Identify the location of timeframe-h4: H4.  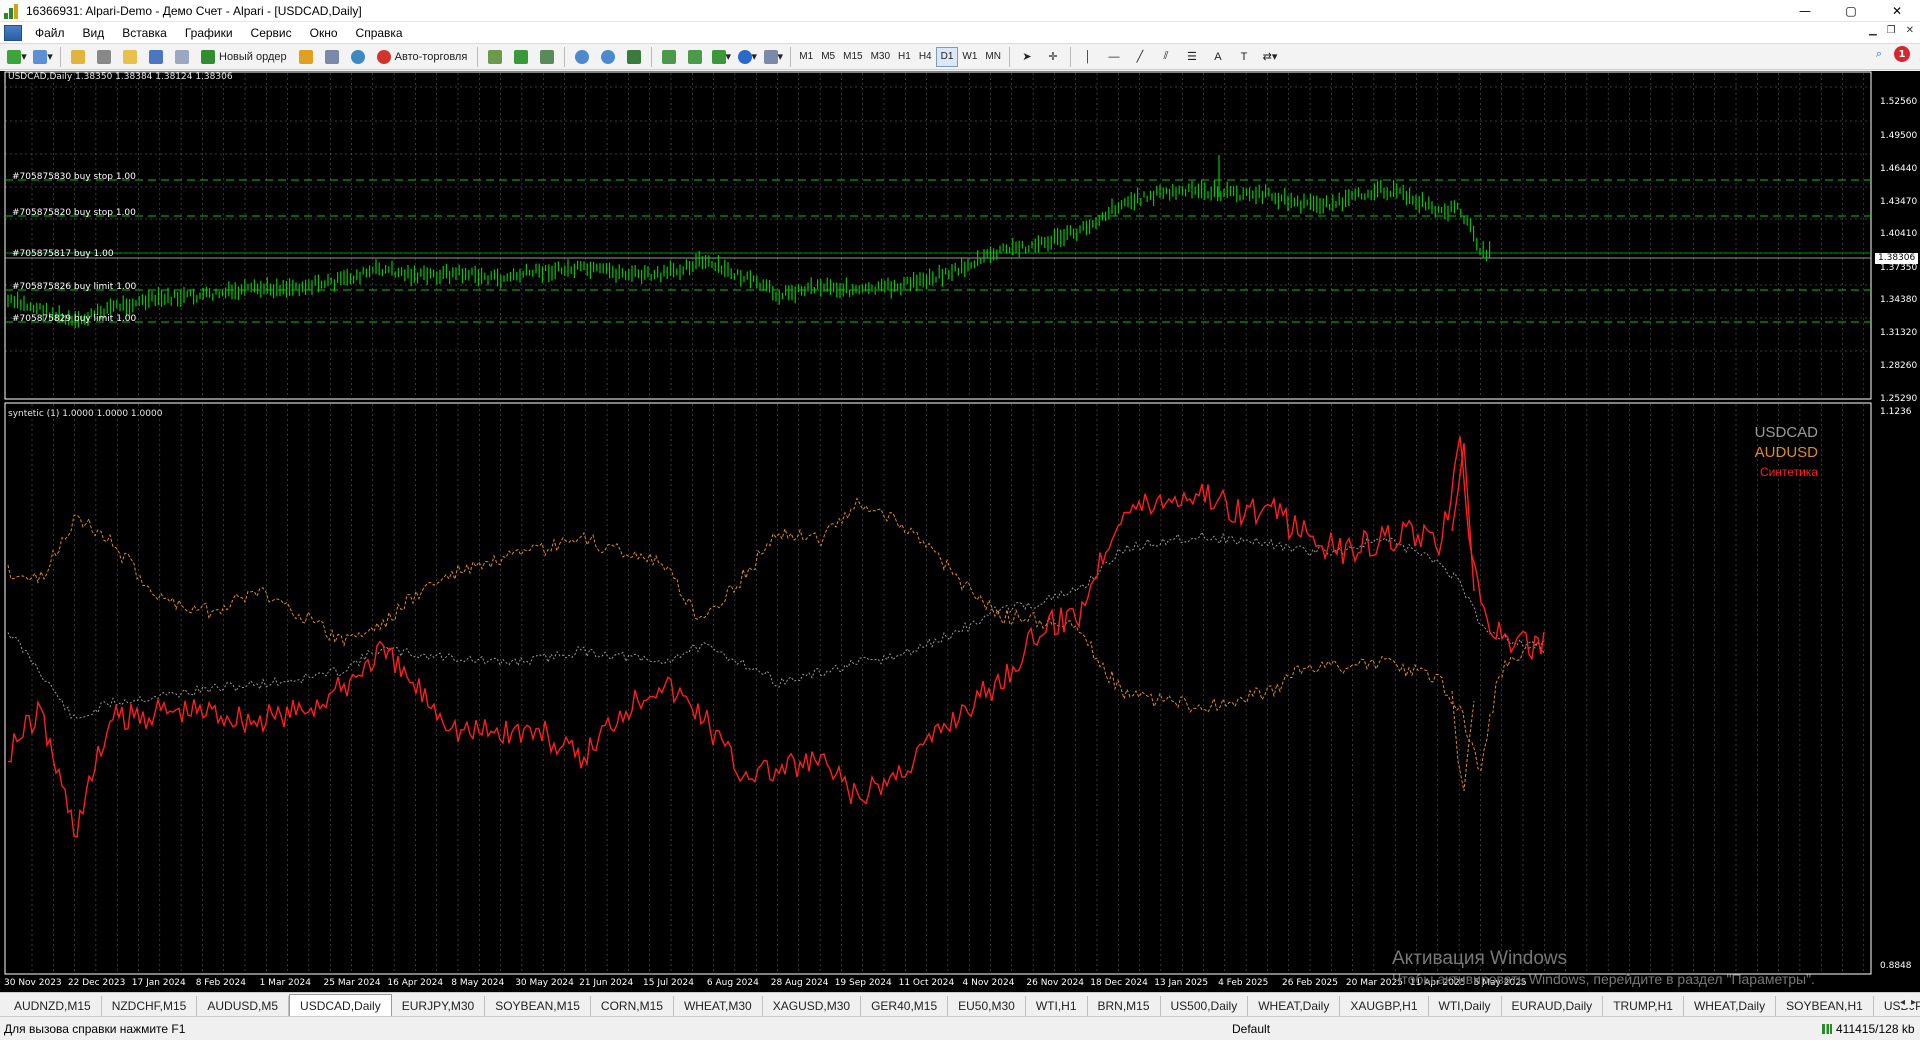
(925, 57).